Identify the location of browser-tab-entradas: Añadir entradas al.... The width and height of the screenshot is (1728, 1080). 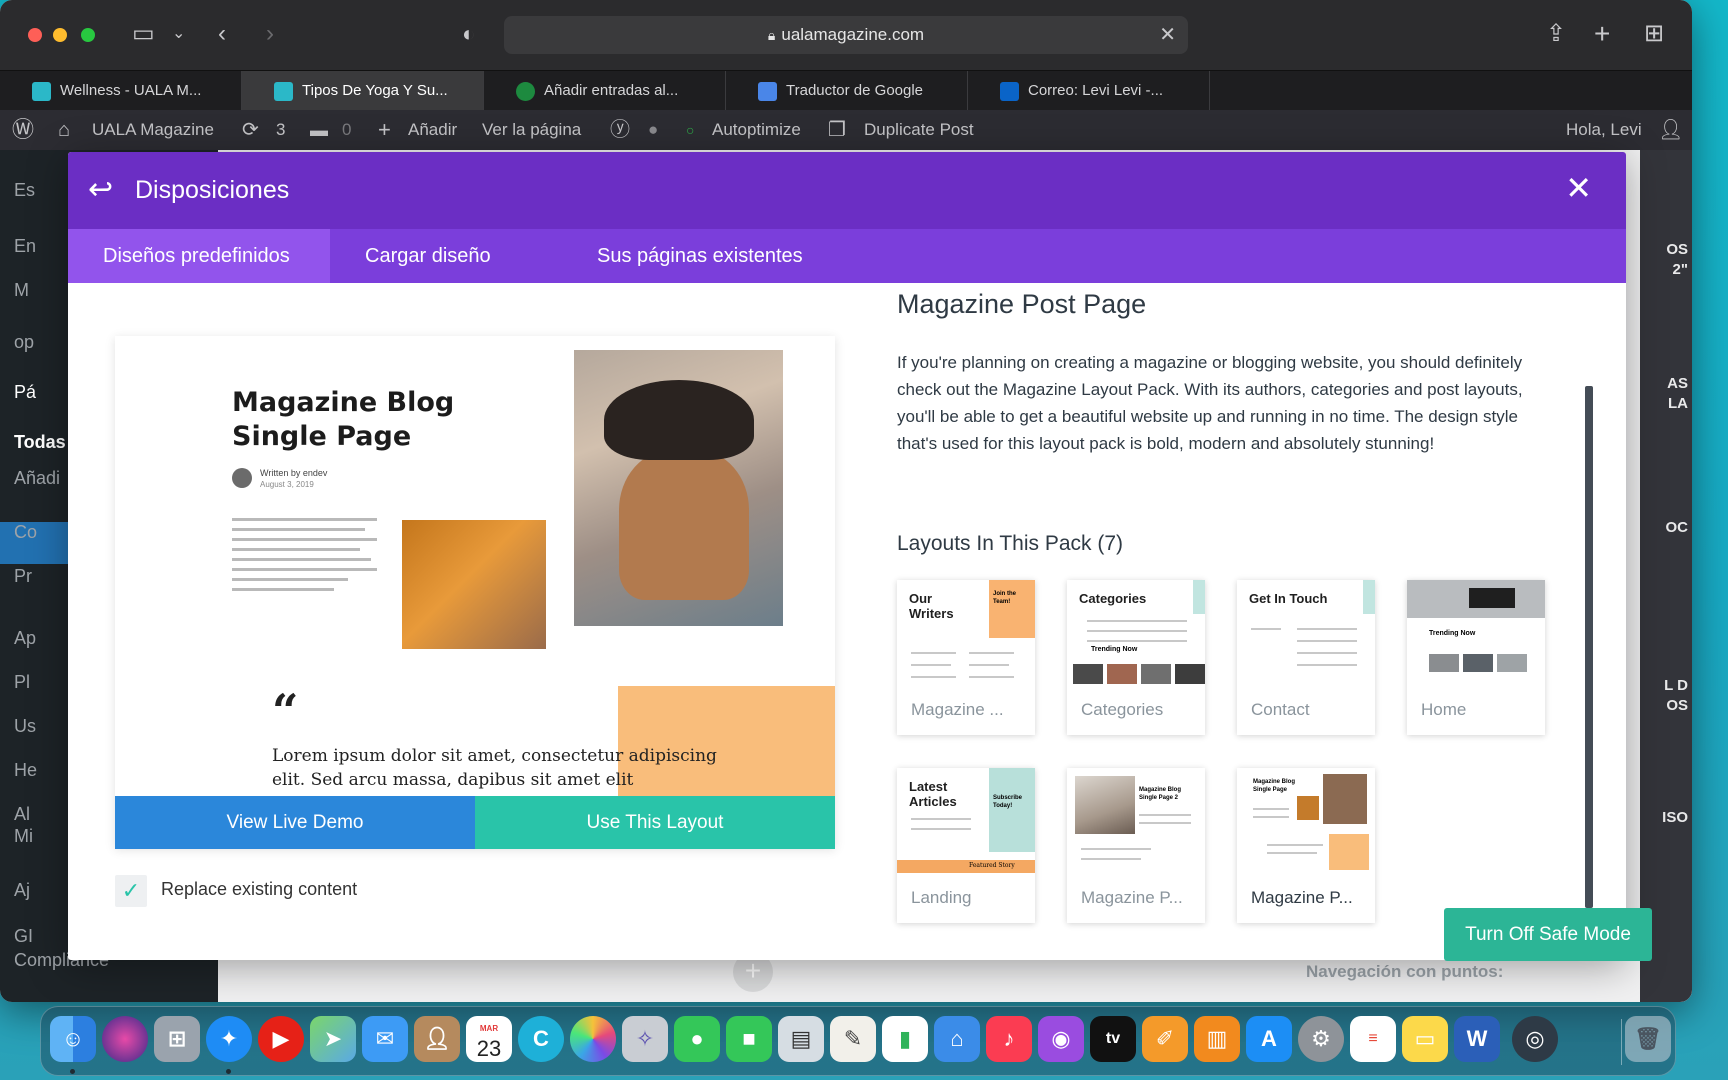
(605, 91).